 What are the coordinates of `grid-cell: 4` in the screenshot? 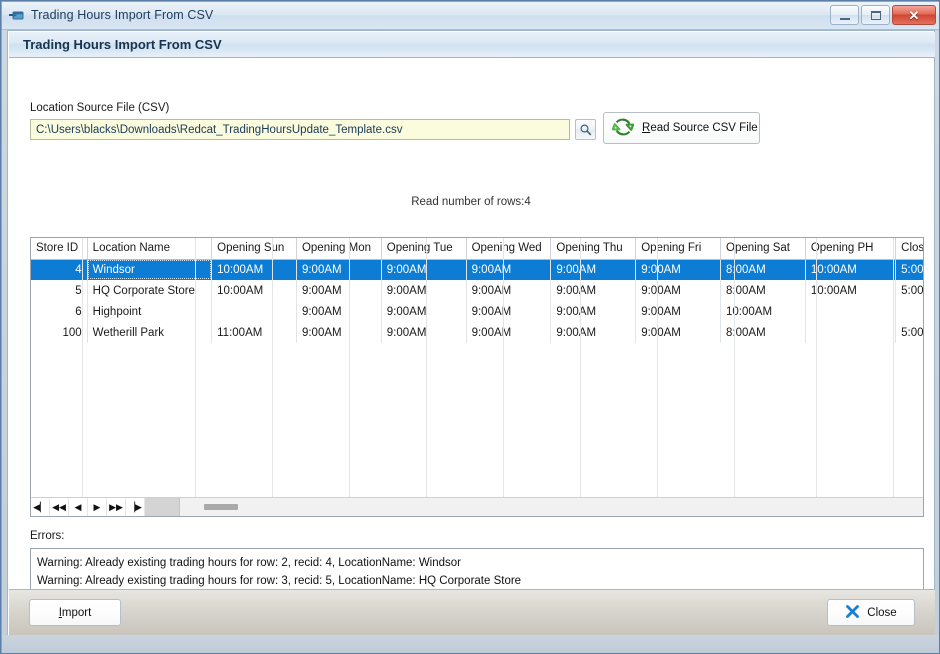 It's located at (59, 269).